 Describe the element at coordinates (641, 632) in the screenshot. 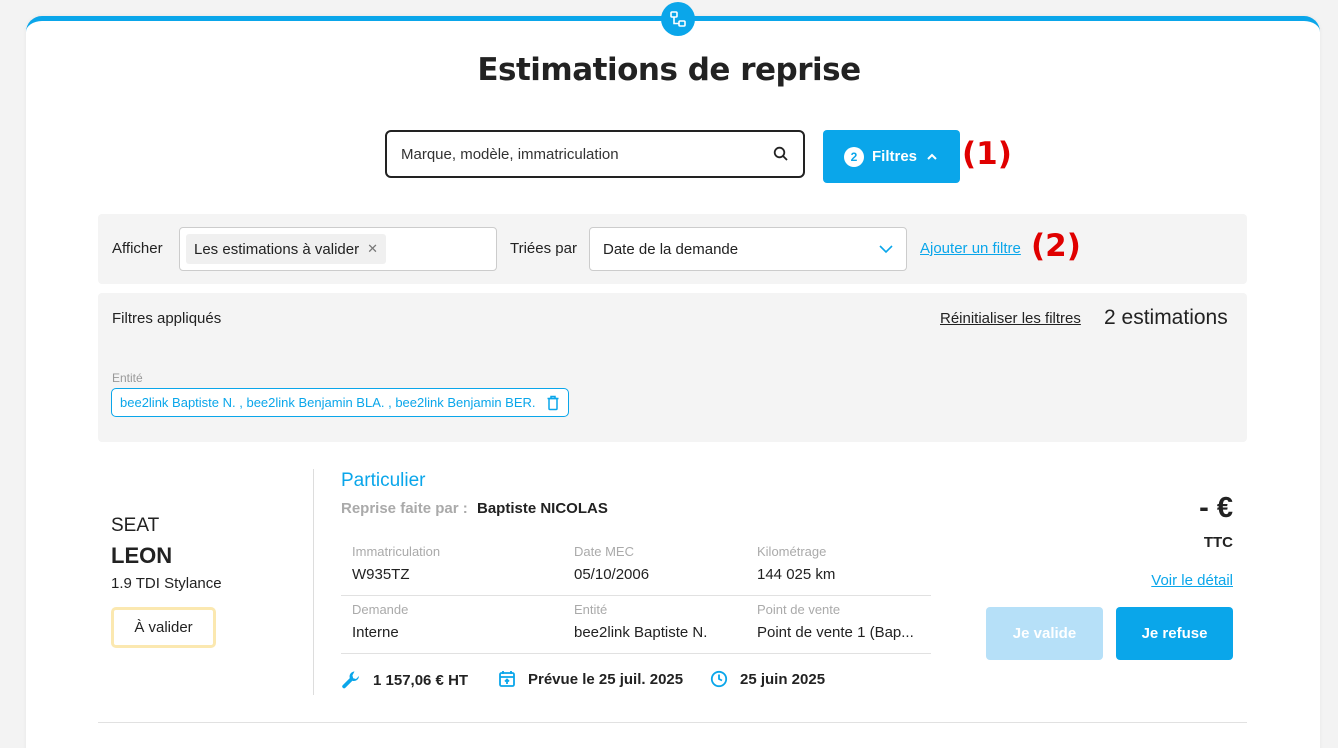

I see `entity-value: bee2link Baptiste N.` at that location.